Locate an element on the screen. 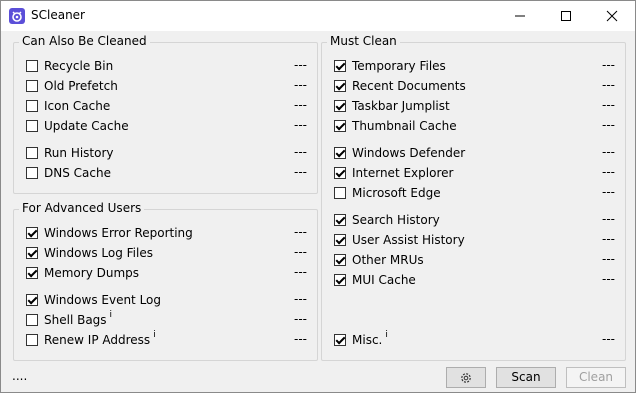 This screenshot has width=636, height=393. checkbox-item: Search History is located at coordinates (387, 220).